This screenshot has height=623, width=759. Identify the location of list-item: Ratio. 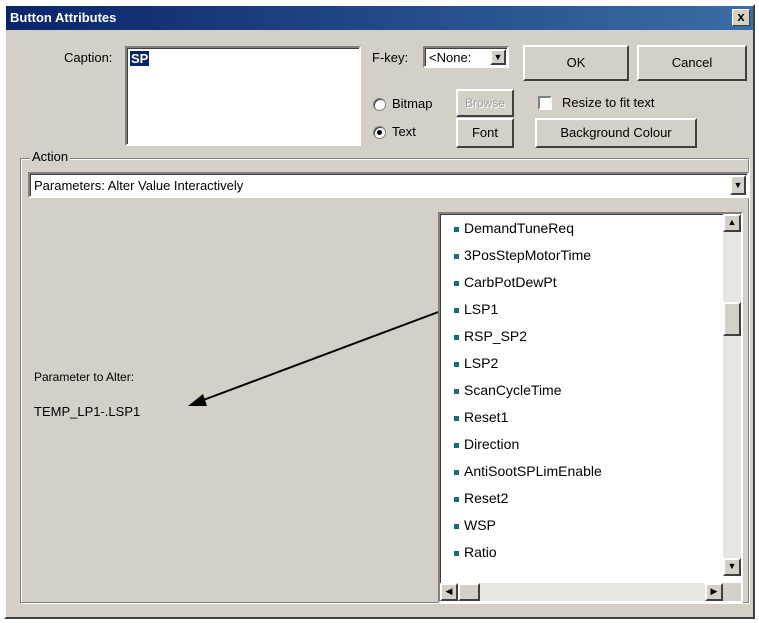
(475, 552).